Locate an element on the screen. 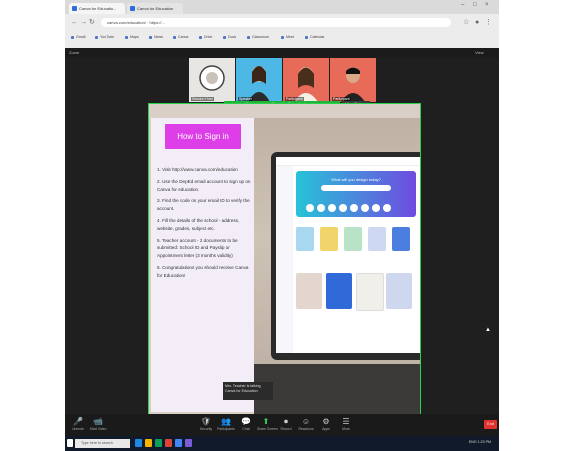 This screenshot has height=451, width=562. toolbar-label: Share Screen is located at coordinates (267, 429).